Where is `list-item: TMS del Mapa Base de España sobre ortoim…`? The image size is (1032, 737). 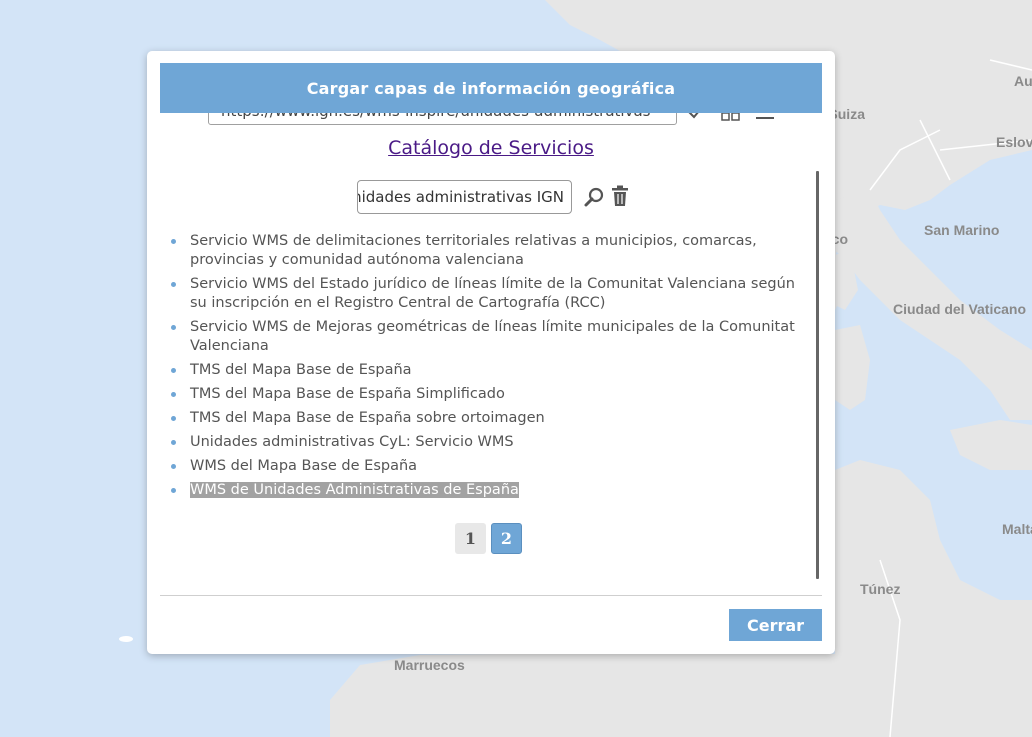
list-item: TMS del Mapa Base de España sobre ortoim… is located at coordinates (490, 418).